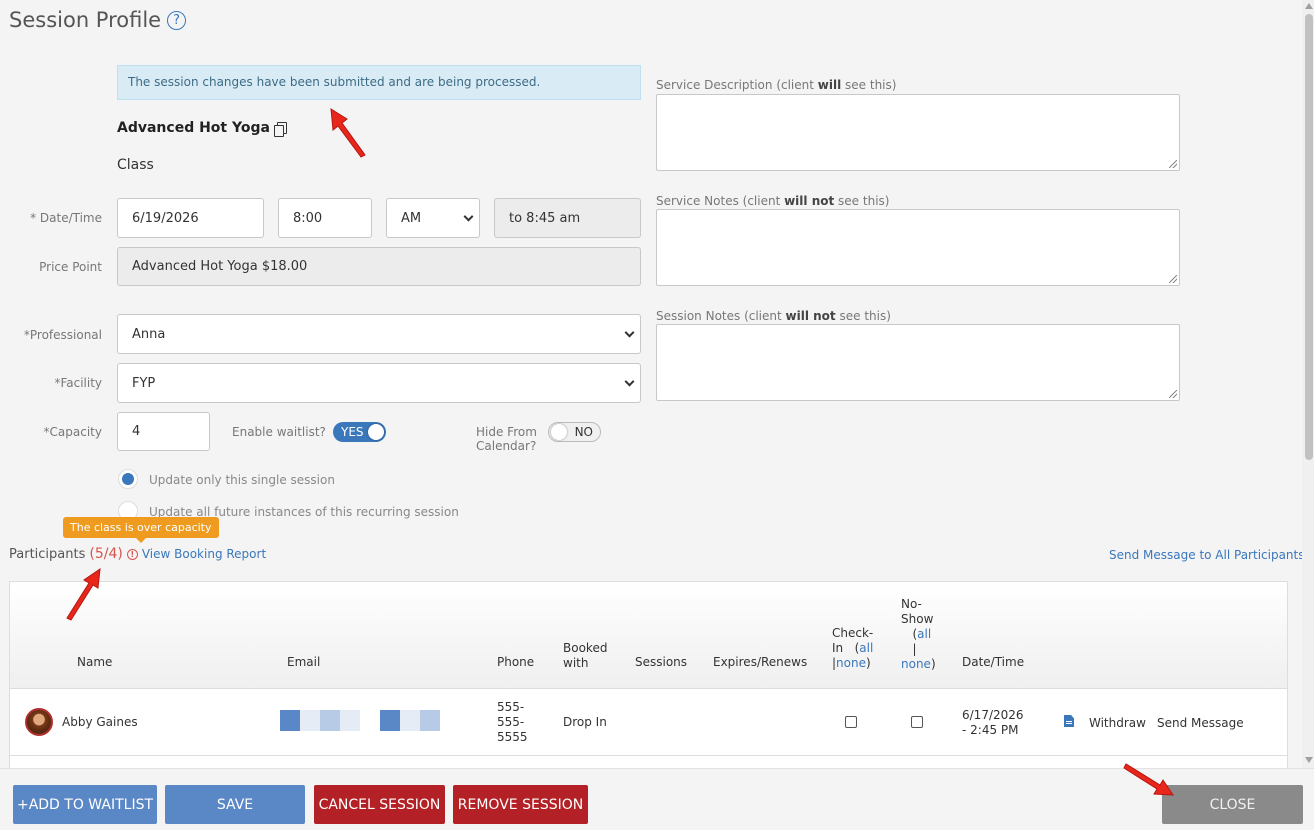  Describe the element at coordinates (85, 804) in the screenshot. I see `add-to-waitlist-button: +ADD TO WAITLIST` at that location.